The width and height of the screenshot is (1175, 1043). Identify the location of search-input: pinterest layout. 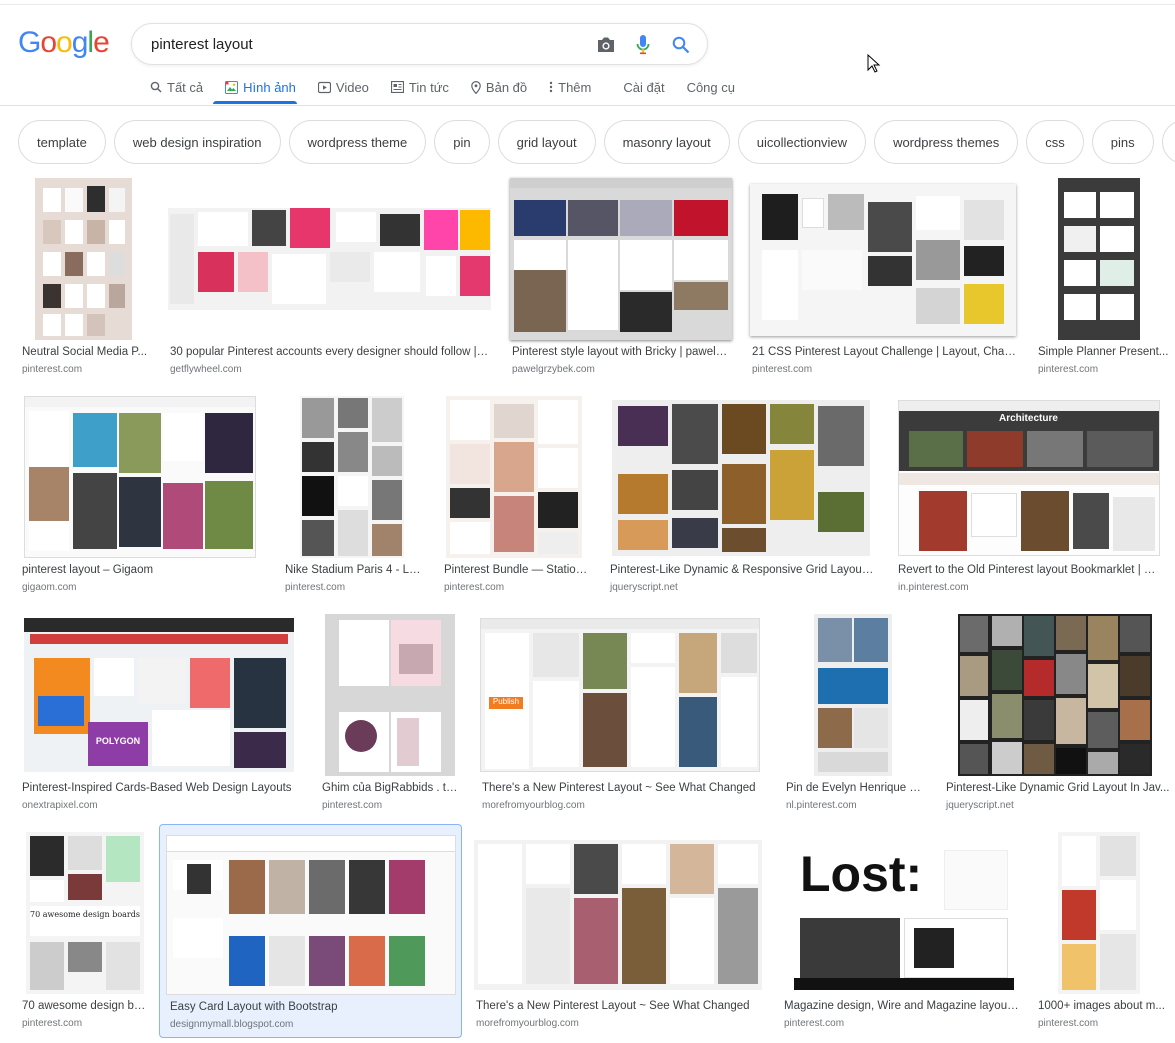
(202, 44).